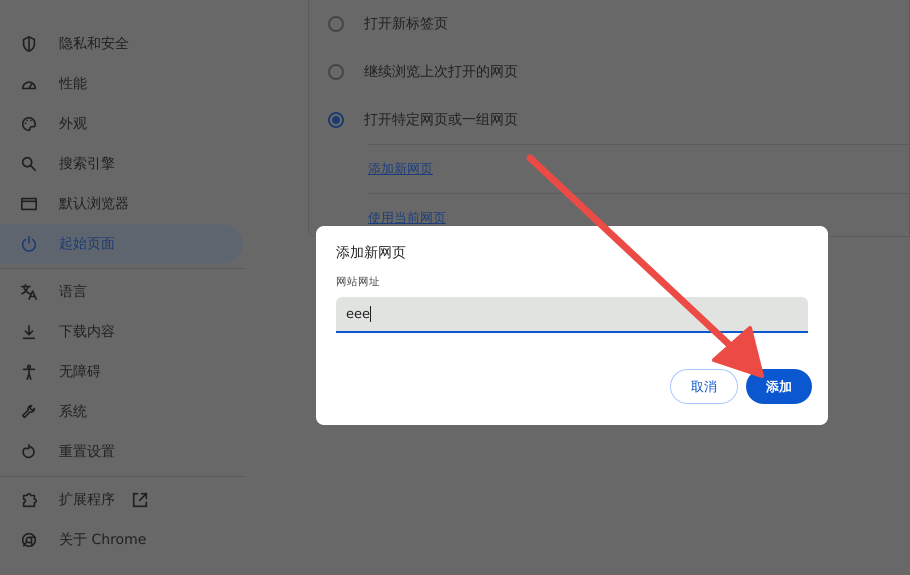  What do you see at coordinates (400, 169) in the screenshot?
I see `link: 添加新网页` at bounding box center [400, 169].